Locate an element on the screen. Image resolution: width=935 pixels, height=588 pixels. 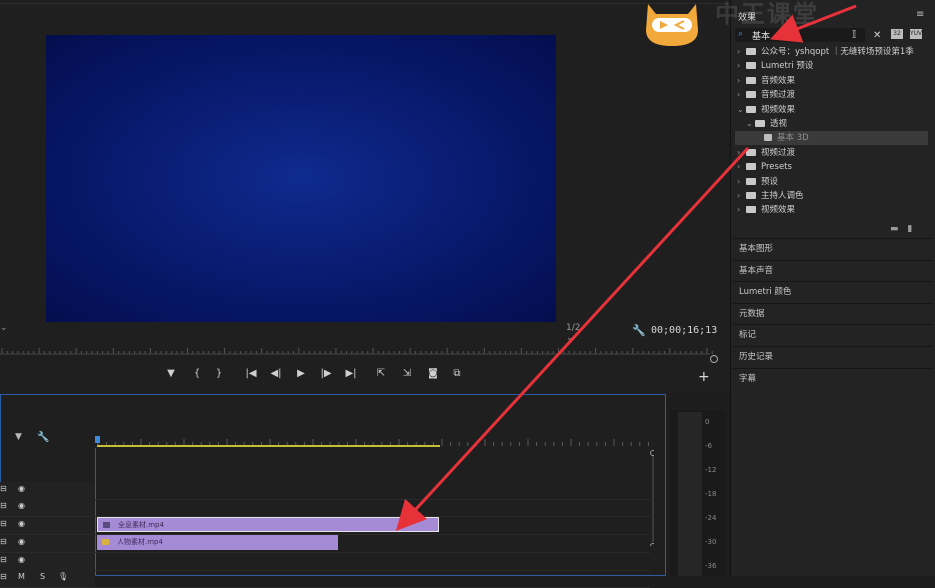
work-area-bar is located at coordinates (268, 446).